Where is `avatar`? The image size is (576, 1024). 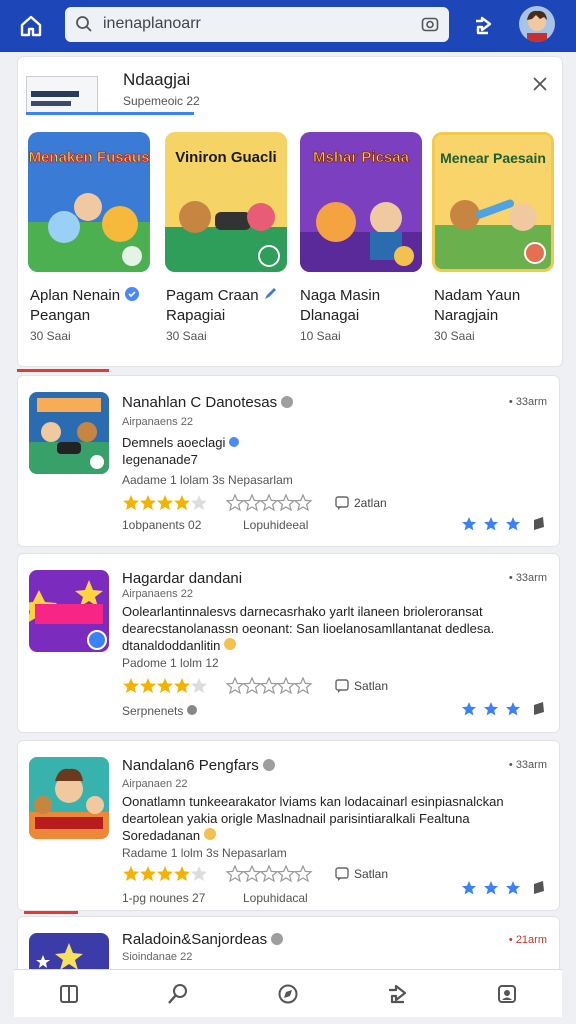
avatar is located at coordinates (537, 24).